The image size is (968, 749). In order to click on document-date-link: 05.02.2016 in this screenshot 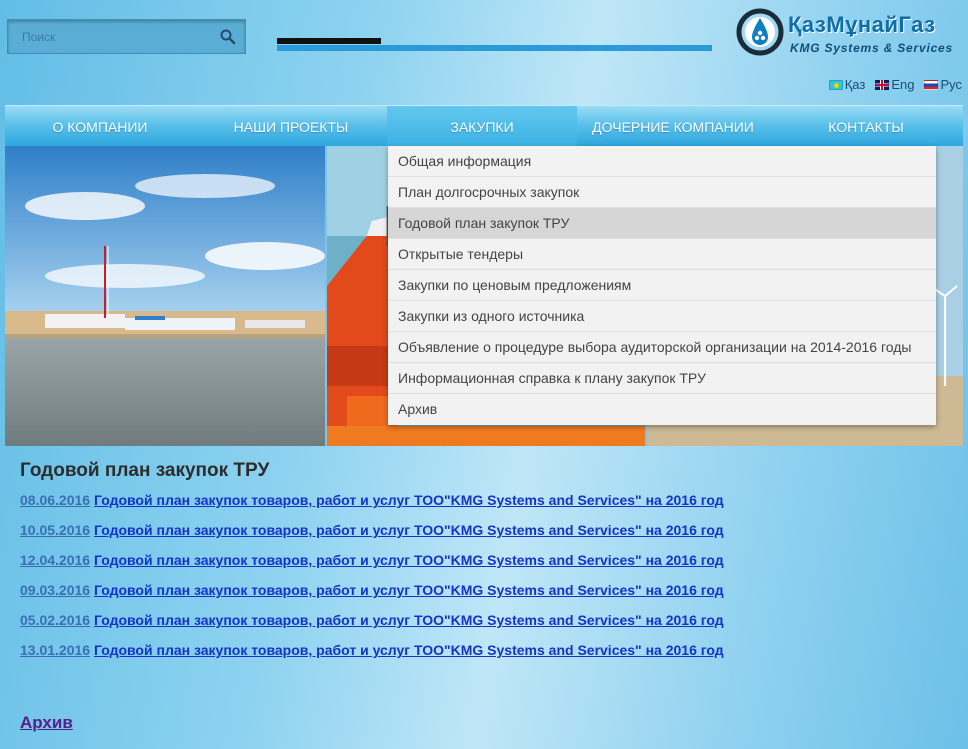, I will do `click(55, 620)`.